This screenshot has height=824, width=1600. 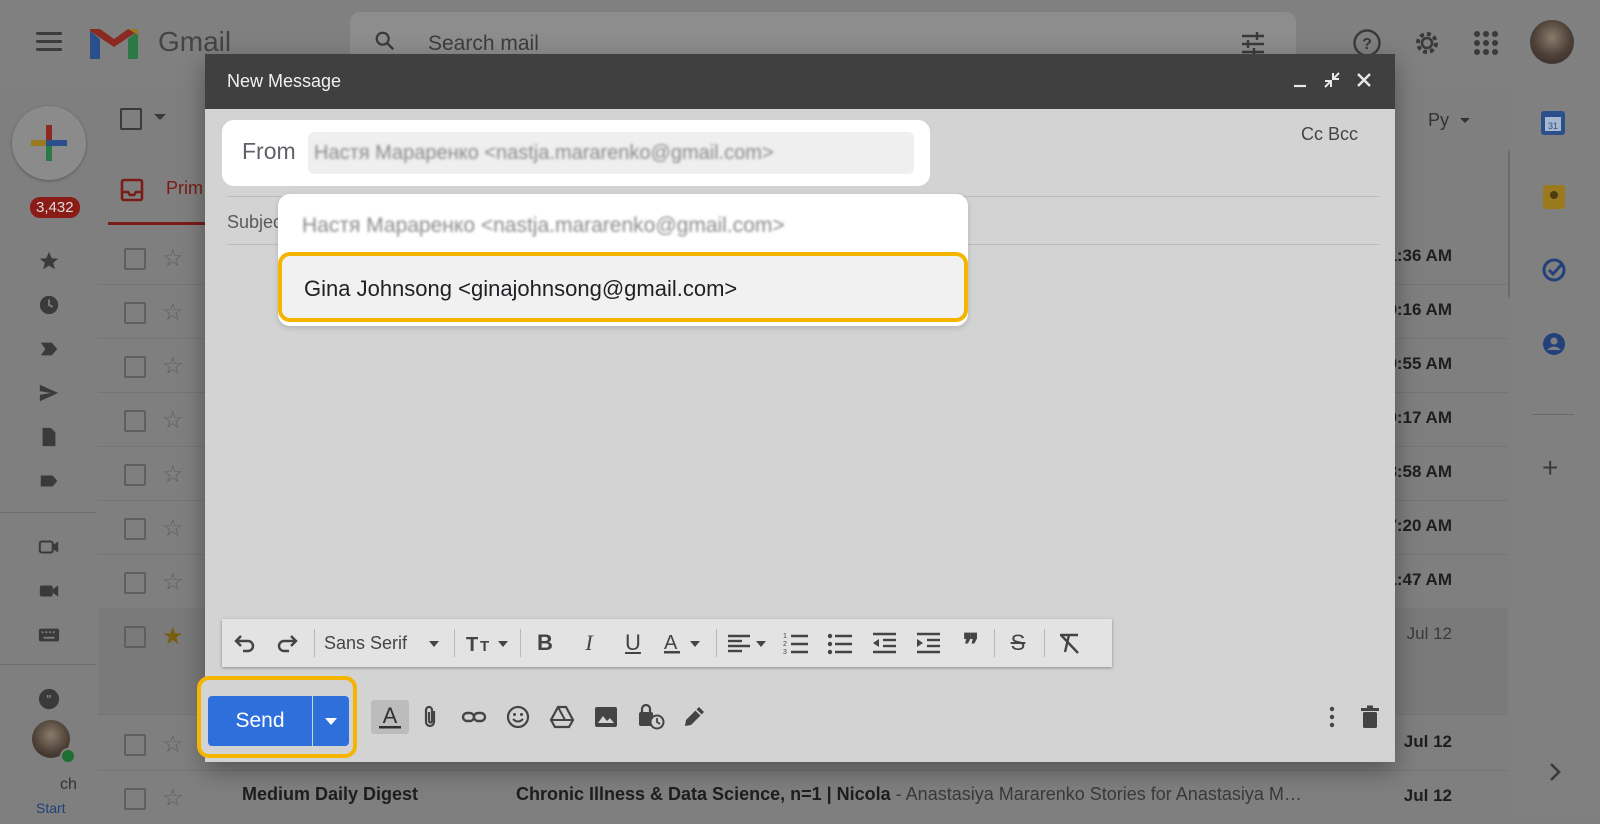 I want to click on calendar-icon: 31, so click(x=1553, y=123).